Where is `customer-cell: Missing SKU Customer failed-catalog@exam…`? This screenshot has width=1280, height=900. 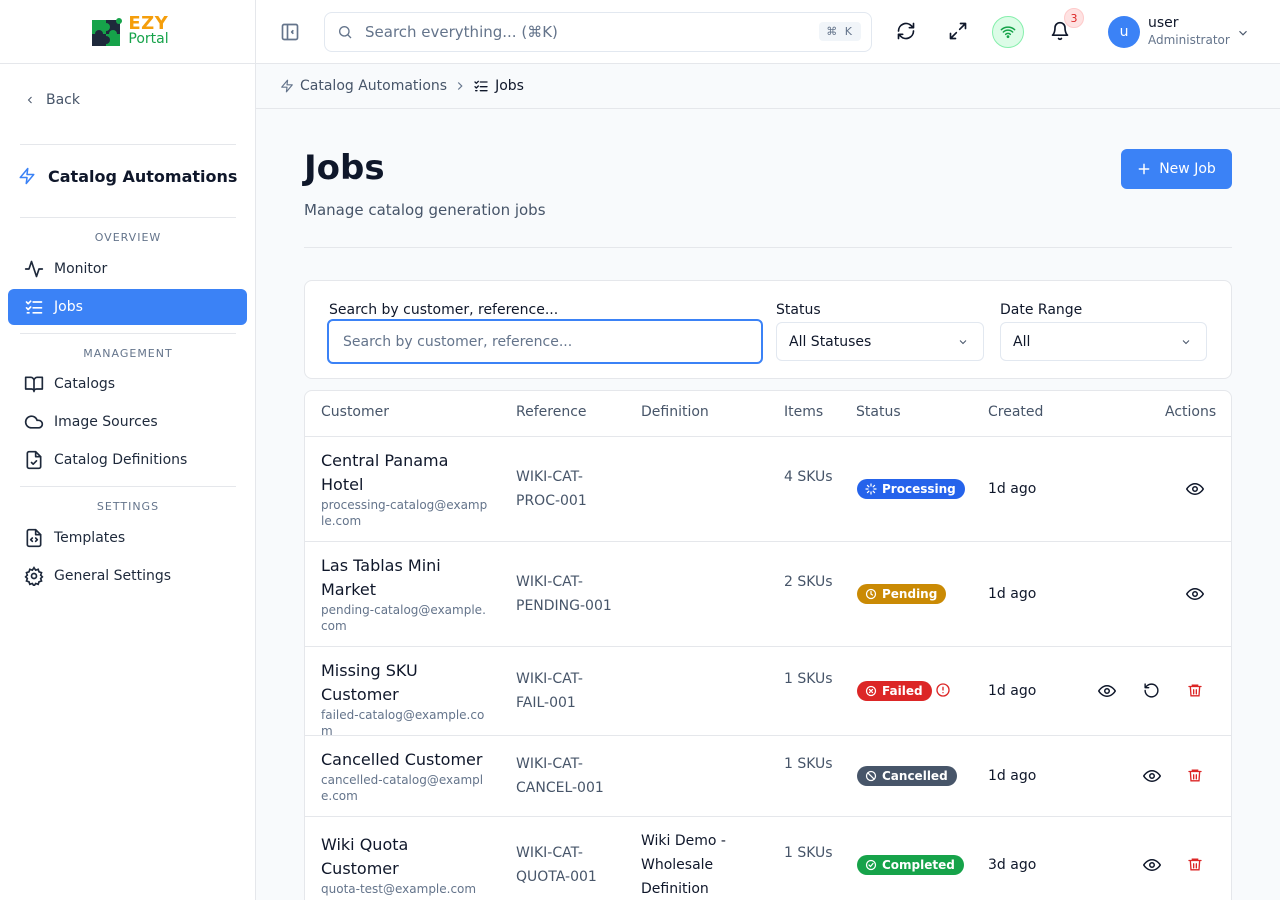
customer-cell: Missing SKU Customer failed-catalog@exam… is located at coordinates (405, 699).